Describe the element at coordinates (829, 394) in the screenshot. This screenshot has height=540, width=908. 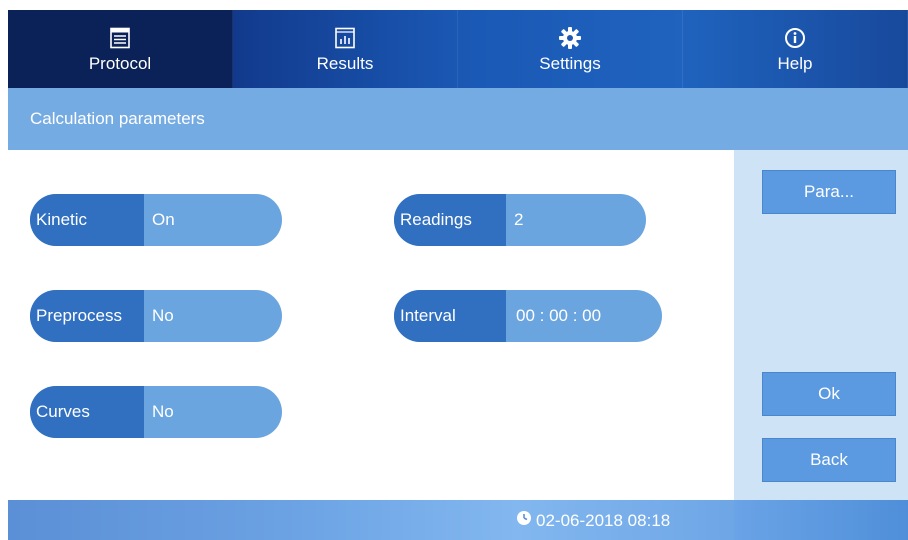
I see `ok-button: Ok` at that location.